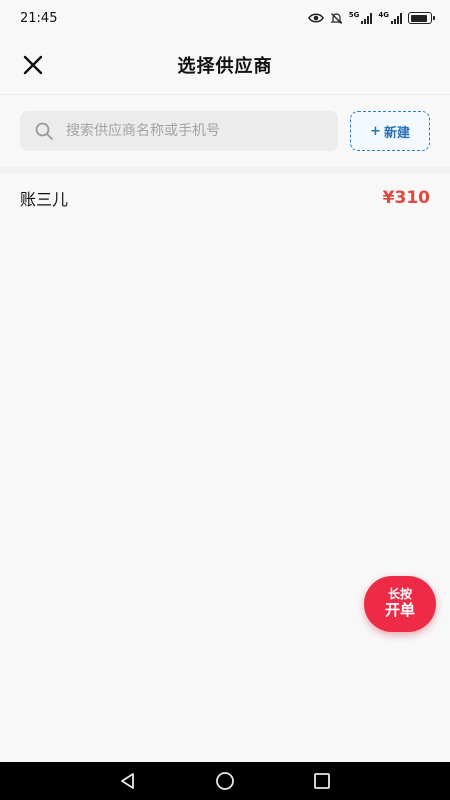 The width and height of the screenshot is (450, 800). What do you see at coordinates (399, 610) in the screenshot?
I see `fab-label-bottom: 开单` at bounding box center [399, 610].